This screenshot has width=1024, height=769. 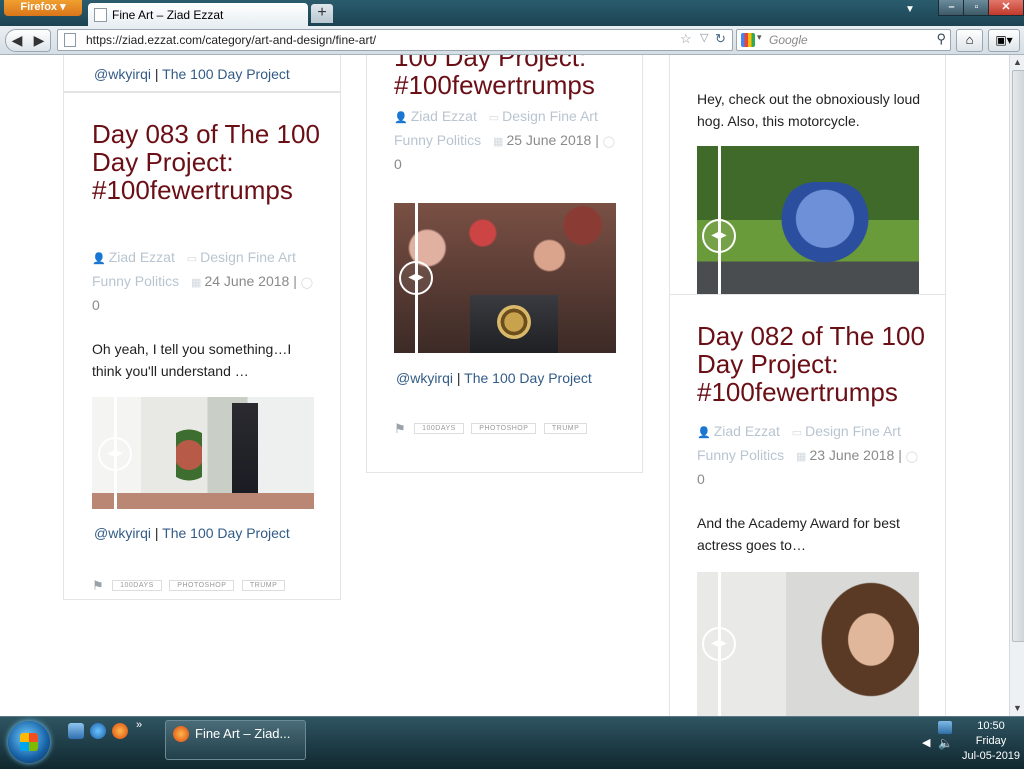 What do you see at coordinates (29, 742) in the screenshot?
I see `start-button` at bounding box center [29, 742].